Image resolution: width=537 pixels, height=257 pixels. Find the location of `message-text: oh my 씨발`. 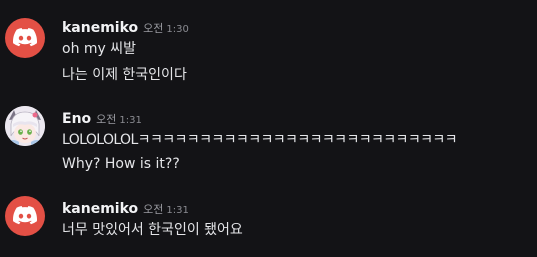

message-text: oh my 씨발 is located at coordinates (99, 49).